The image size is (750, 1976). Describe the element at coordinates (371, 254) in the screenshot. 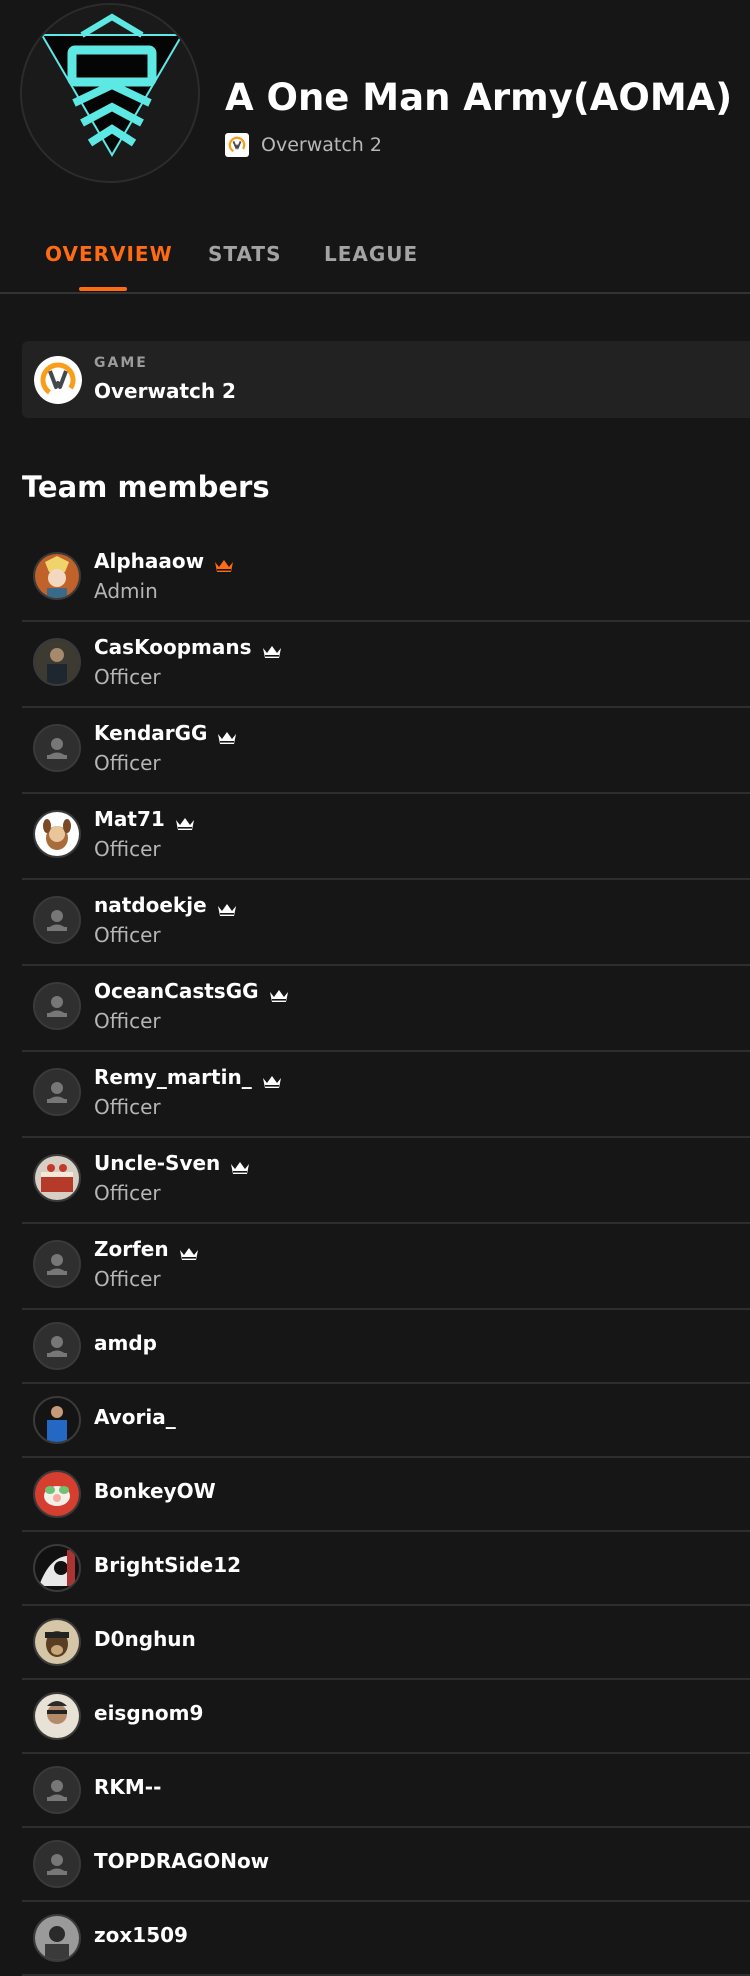

I see `tab-league: LEAGUE` at that location.